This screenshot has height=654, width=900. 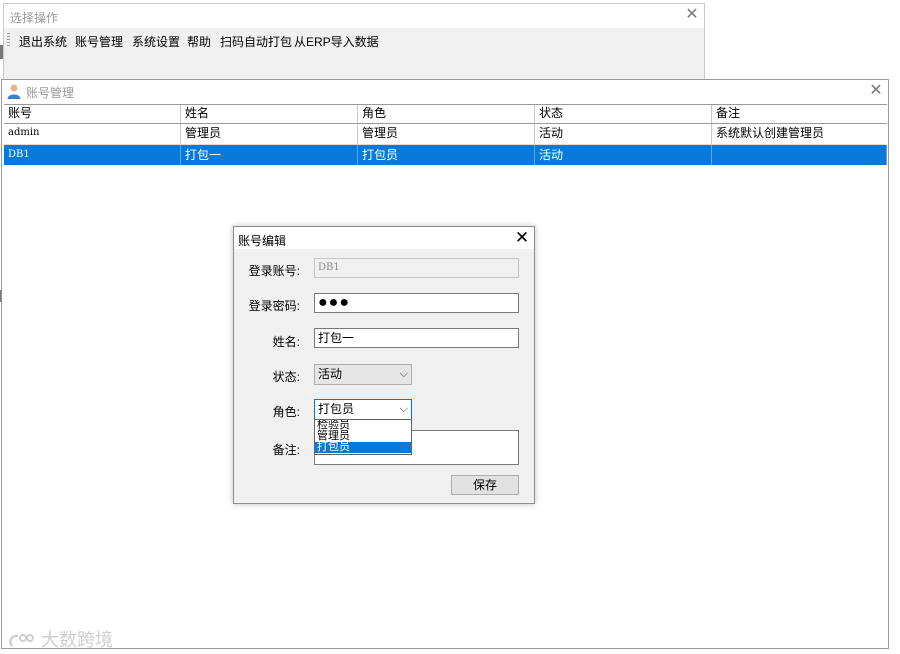 I want to click on column-header-account: 账号, so click(x=92, y=114).